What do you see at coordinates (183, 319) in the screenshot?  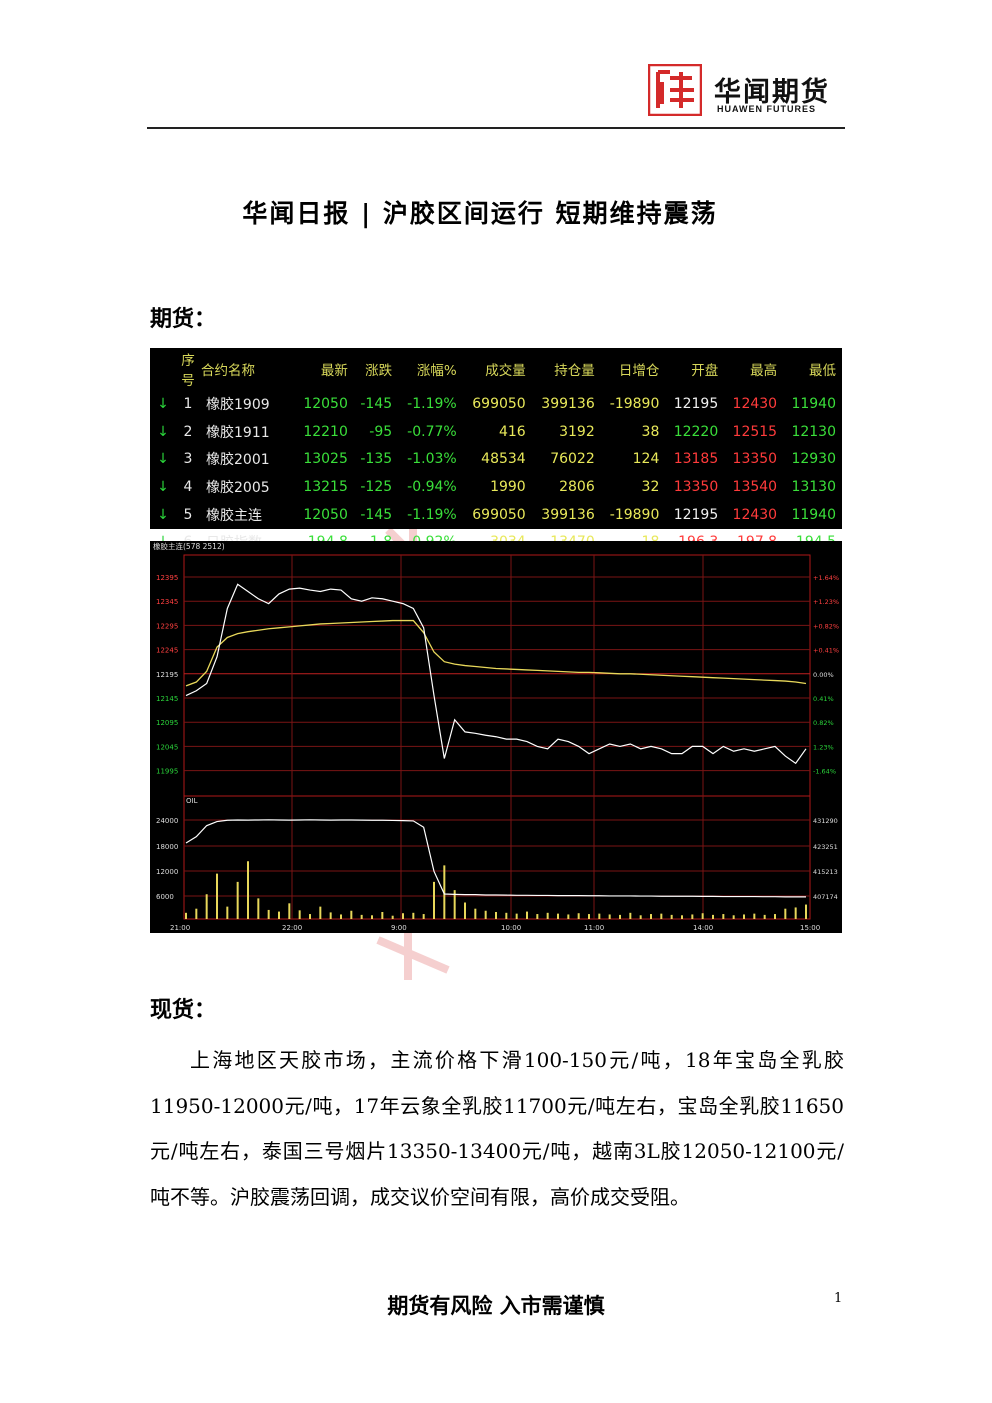 I see `section-heading-futures: 期货：` at bounding box center [183, 319].